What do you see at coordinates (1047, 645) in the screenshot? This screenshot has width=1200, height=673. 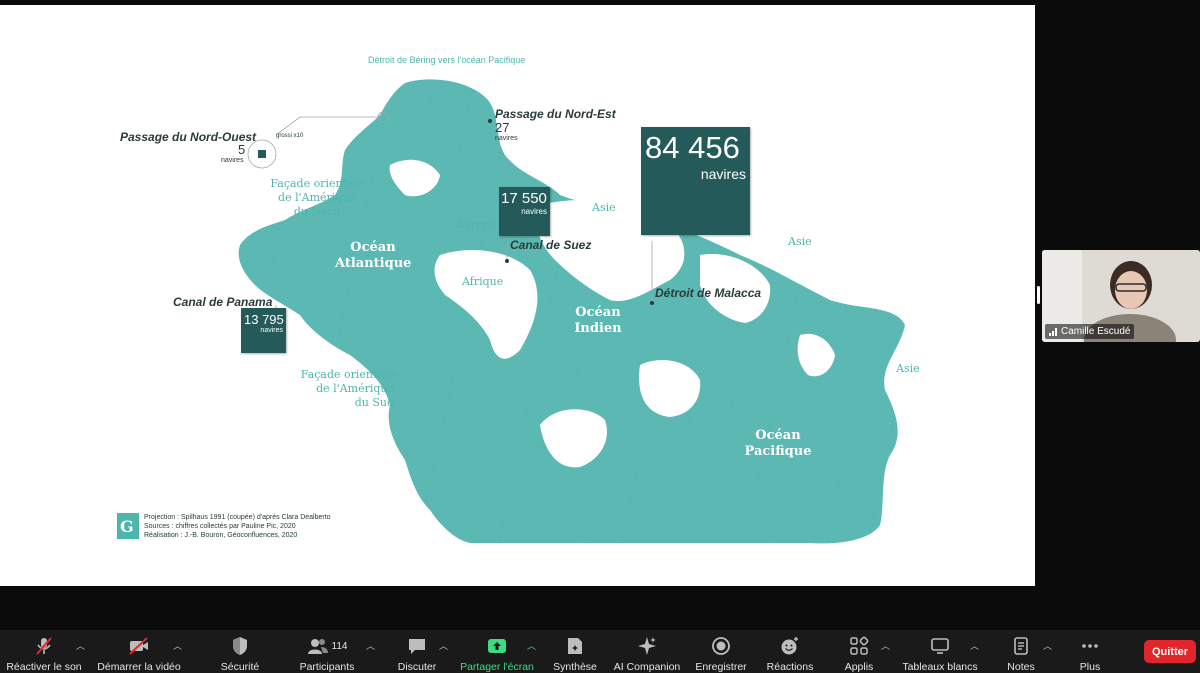 I see `notes-caret: ︿` at bounding box center [1047, 645].